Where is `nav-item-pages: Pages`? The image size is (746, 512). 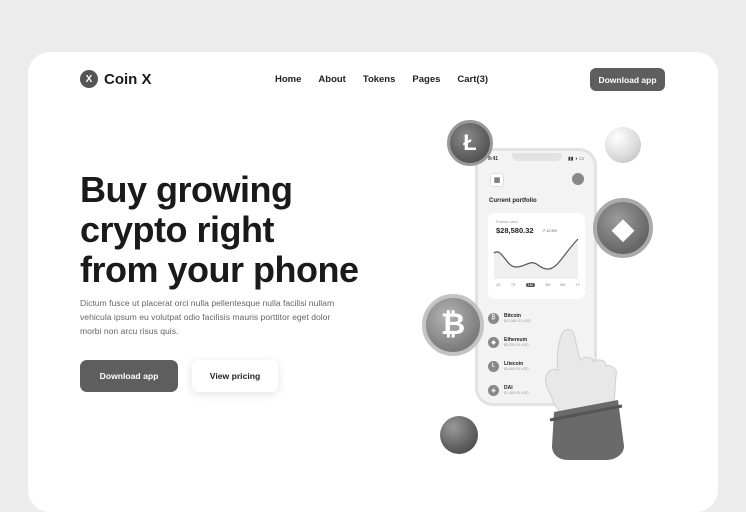 nav-item-pages: Pages is located at coordinates (426, 79).